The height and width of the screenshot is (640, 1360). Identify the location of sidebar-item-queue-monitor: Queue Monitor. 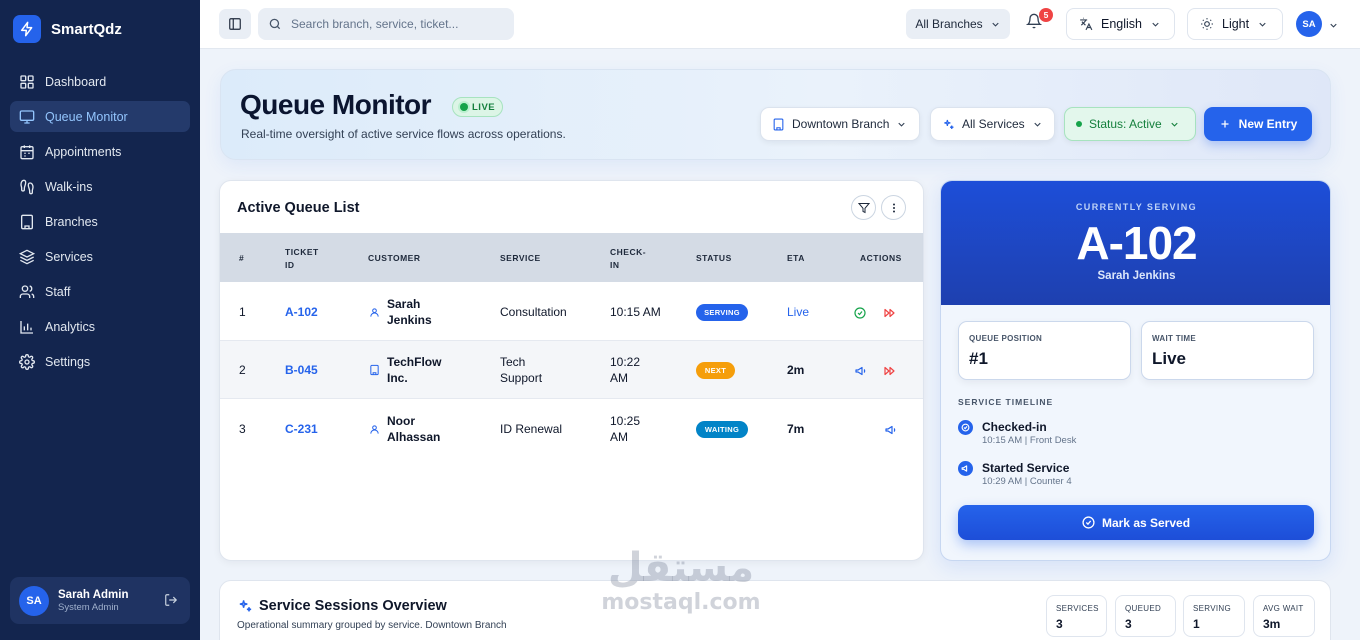
(100, 116).